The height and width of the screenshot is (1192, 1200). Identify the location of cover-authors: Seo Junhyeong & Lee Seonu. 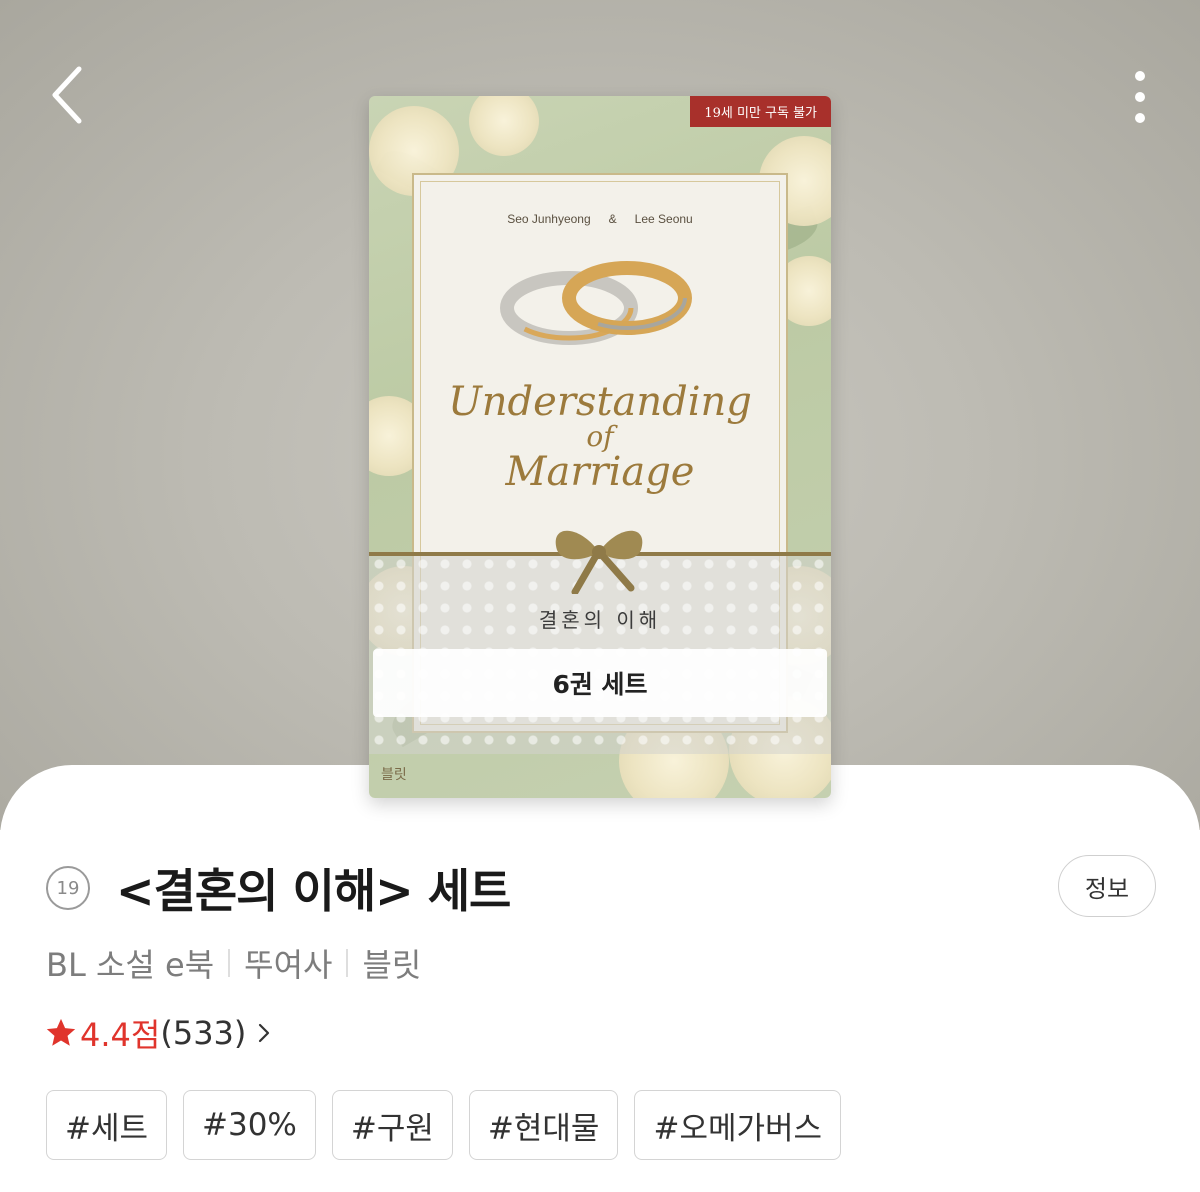
(600, 219).